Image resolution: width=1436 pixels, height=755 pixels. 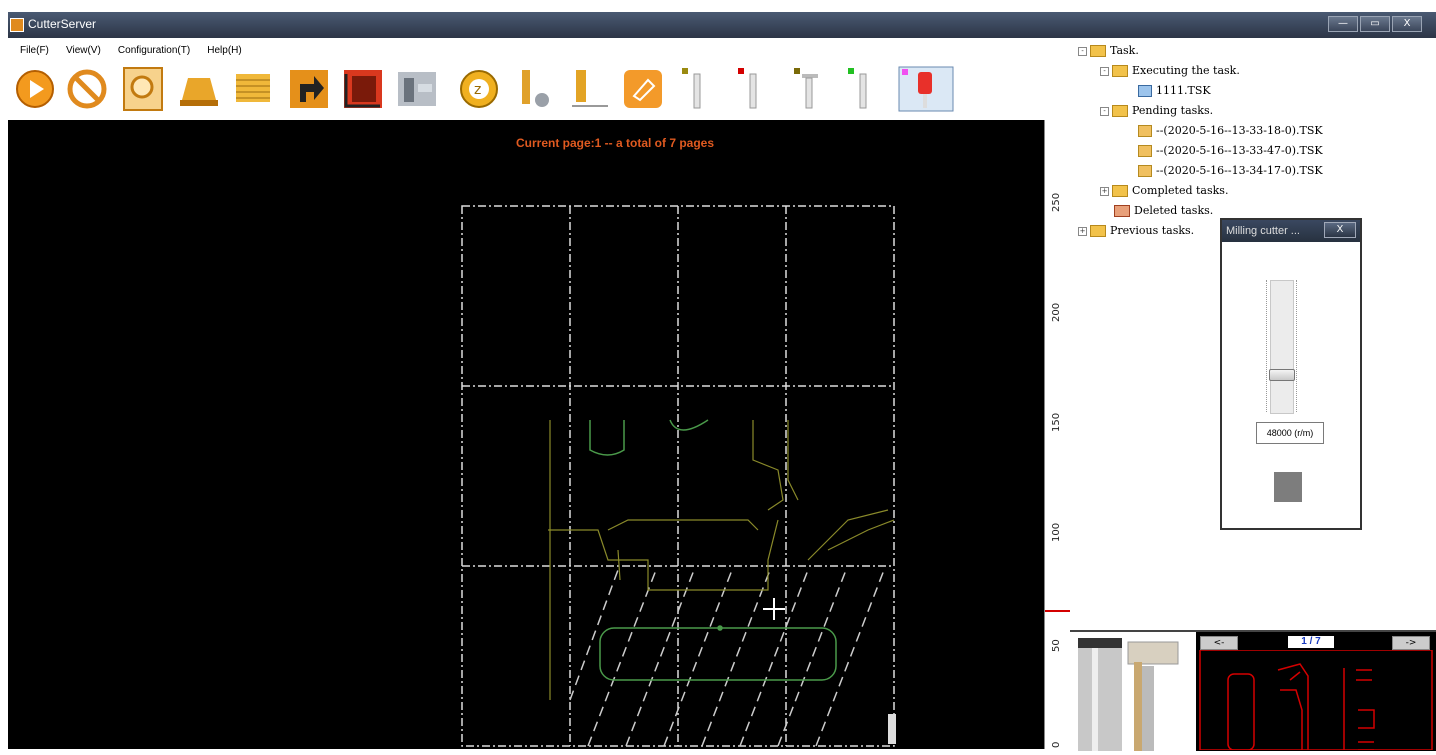 I want to click on top-strip, so click(x=718, y=6).